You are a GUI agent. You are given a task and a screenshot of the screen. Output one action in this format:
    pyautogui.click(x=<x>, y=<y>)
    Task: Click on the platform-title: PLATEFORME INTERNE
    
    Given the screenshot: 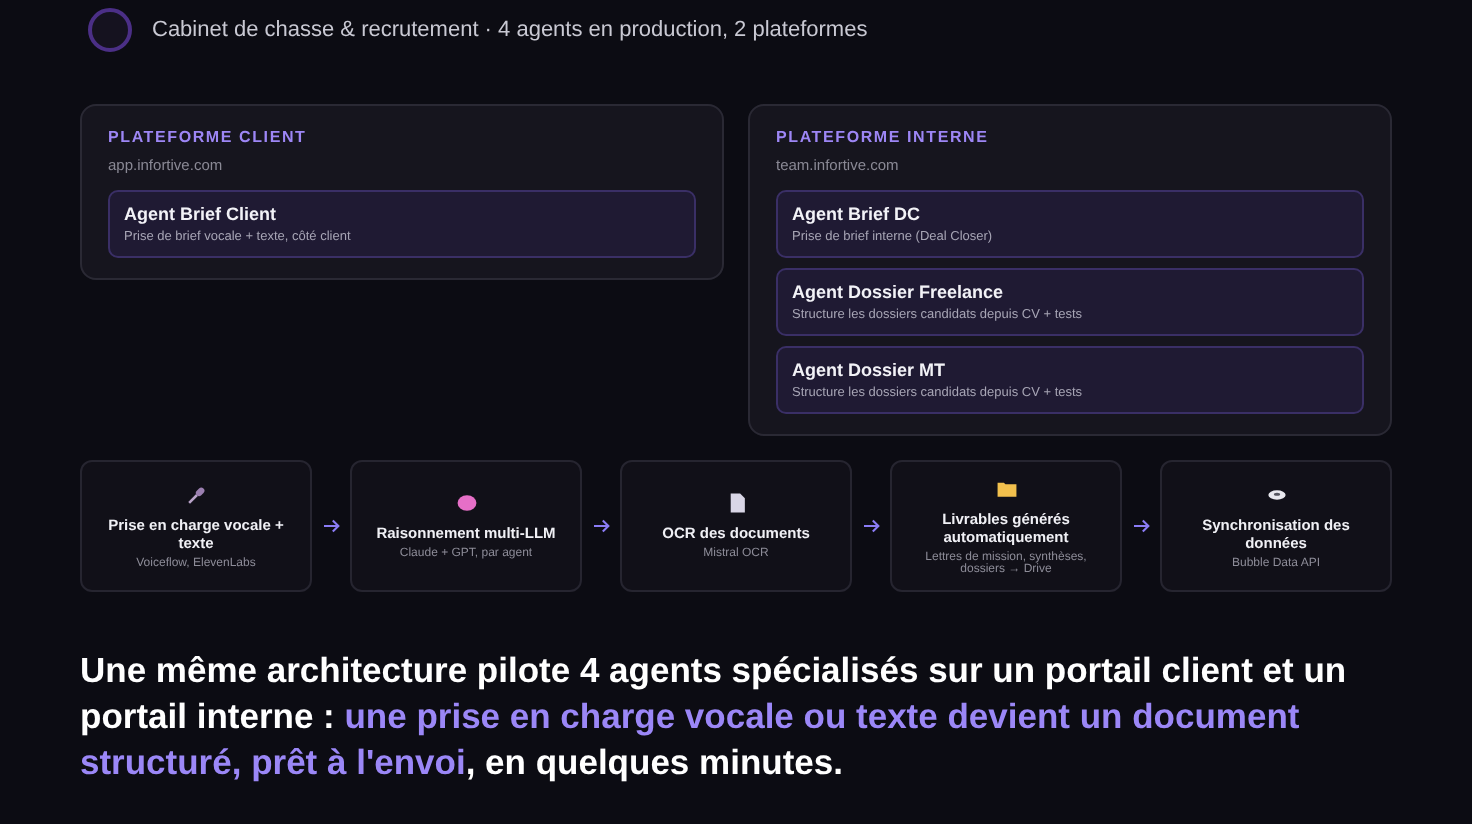 What is the action you would take?
    pyautogui.click(x=883, y=137)
    